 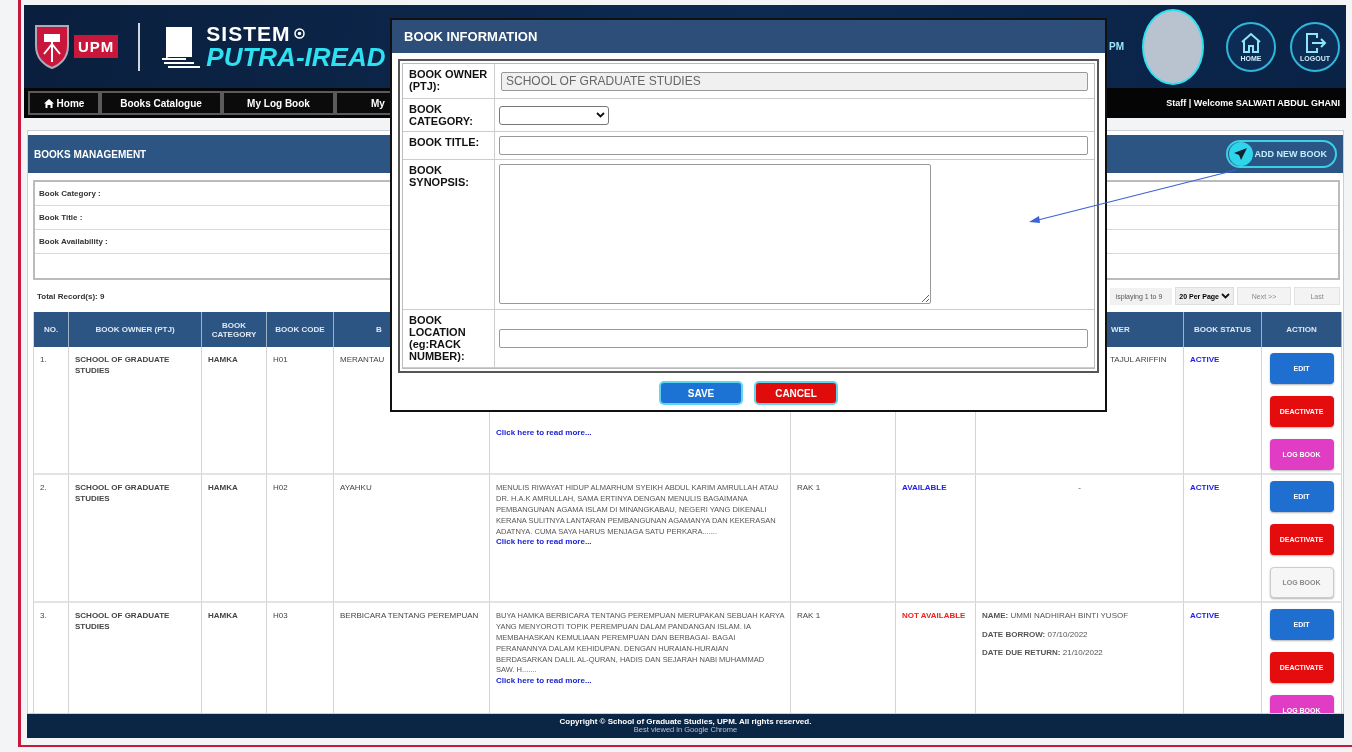 I want to click on column-header: BOOK STATUS, so click(x=1223, y=329).